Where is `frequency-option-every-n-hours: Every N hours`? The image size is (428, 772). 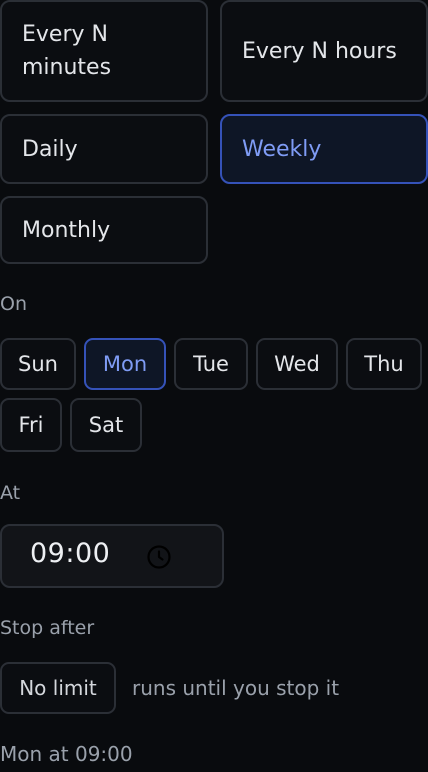 frequency-option-every-n-hours: Every N hours is located at coordinates (324, 51).